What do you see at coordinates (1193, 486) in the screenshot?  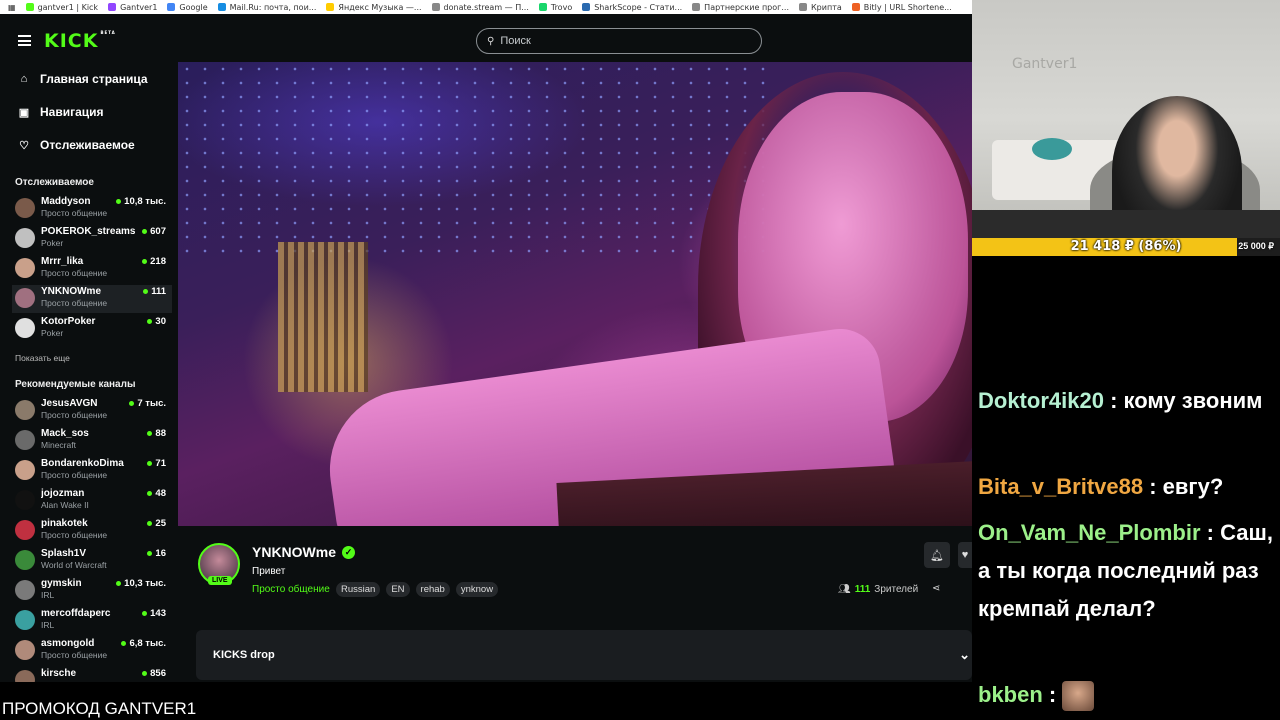 I see `chat-text: евгу?` at bounding box center [1193, 486].